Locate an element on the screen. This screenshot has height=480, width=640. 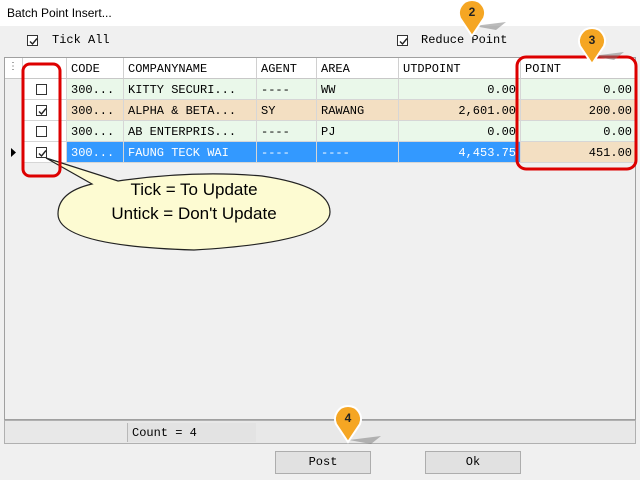
callout-line-1: Tick = To Update is located at coordinates (194, 189).